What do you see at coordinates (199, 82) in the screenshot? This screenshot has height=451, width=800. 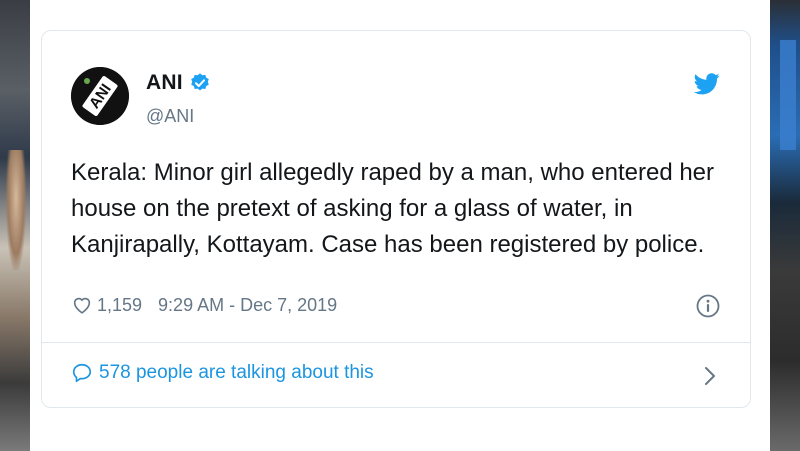 I see `verified-badge-icon` at bounding box center [199, 82].